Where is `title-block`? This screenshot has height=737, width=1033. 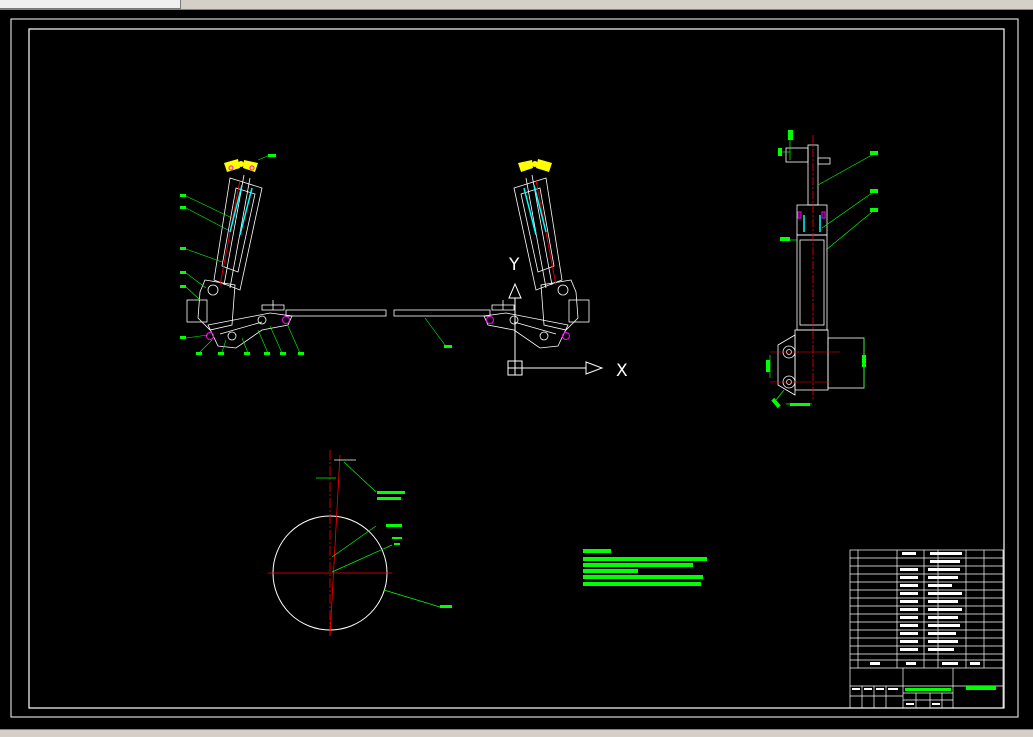 title-block is located at coordinates (926, 629).